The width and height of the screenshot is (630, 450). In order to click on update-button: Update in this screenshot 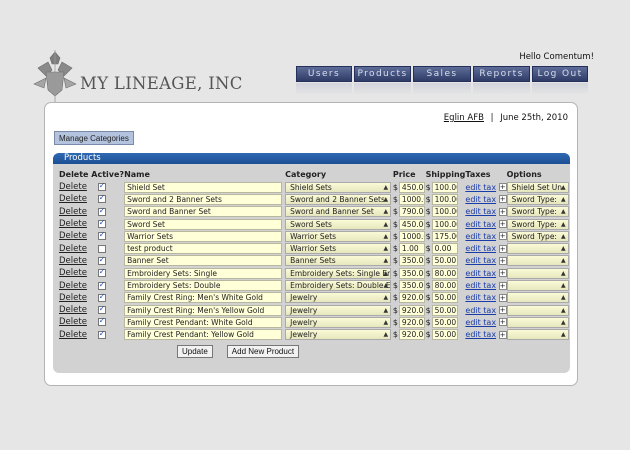, I will do `click(195, 351)`.